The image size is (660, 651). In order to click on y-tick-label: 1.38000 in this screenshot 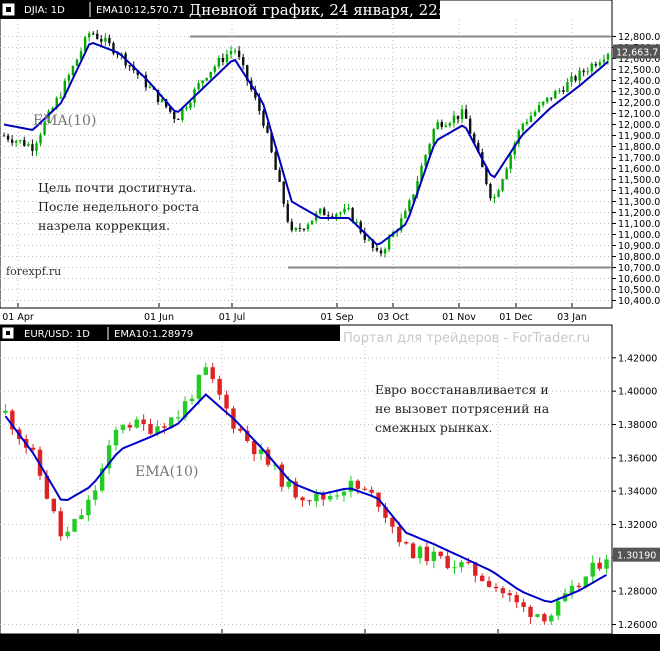, I will do `click(637, 425)`.